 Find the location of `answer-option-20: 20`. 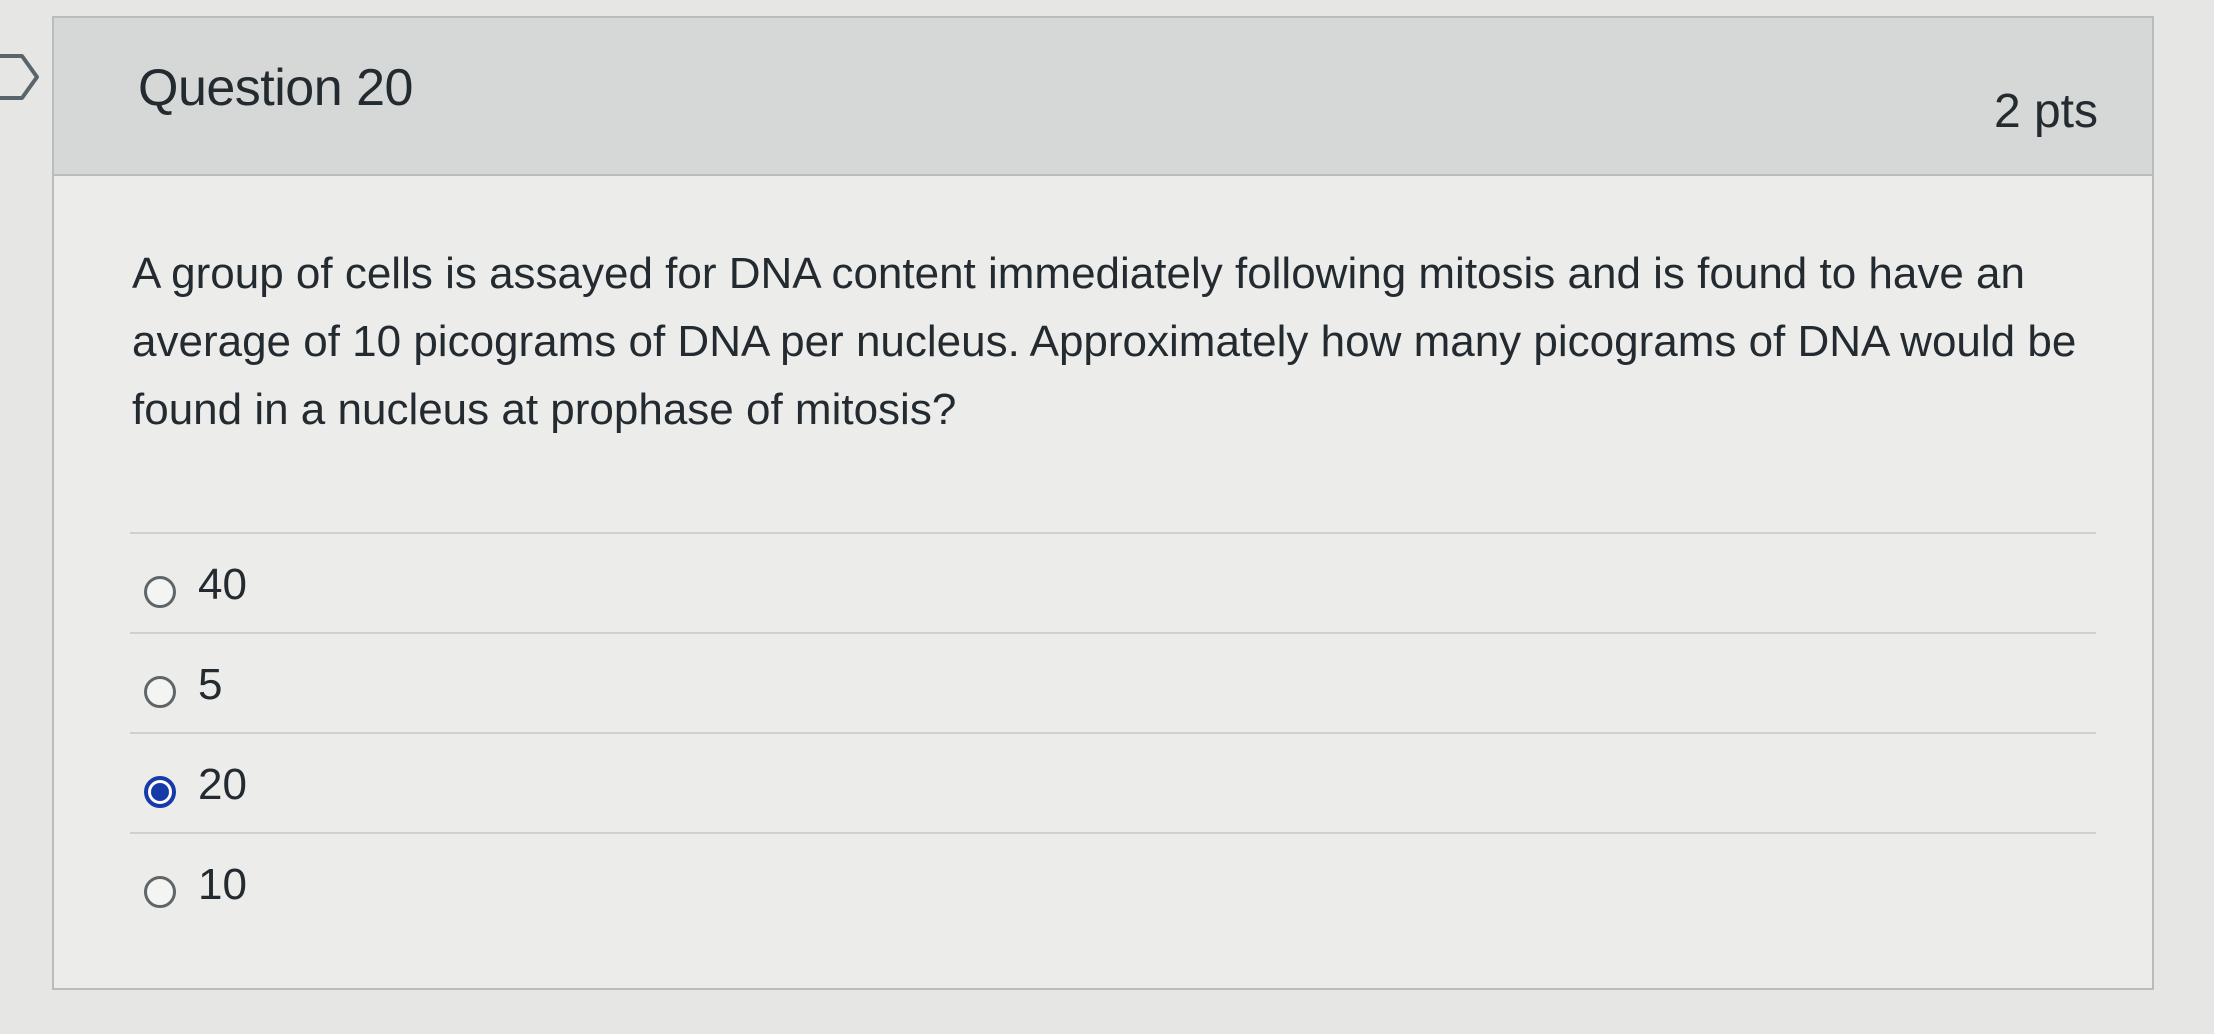

answer-option-20: 20 is located at coordinates (1113, 782).